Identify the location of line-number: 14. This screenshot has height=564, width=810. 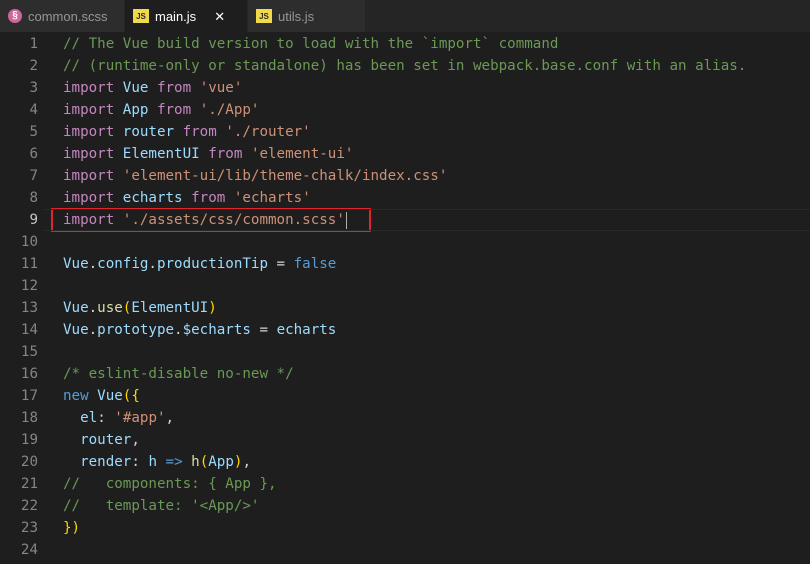
(29, 330).